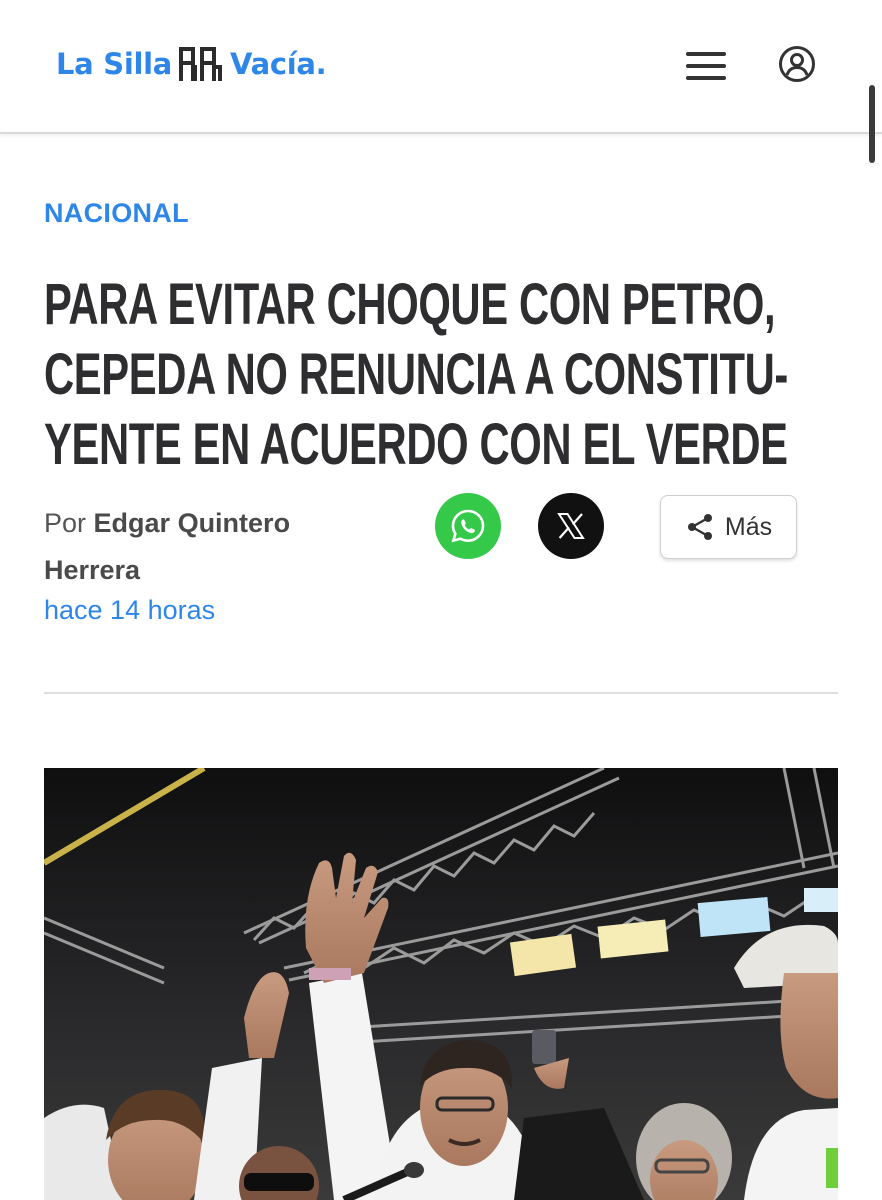  I want to click on share-x-button, so click(571, 526).